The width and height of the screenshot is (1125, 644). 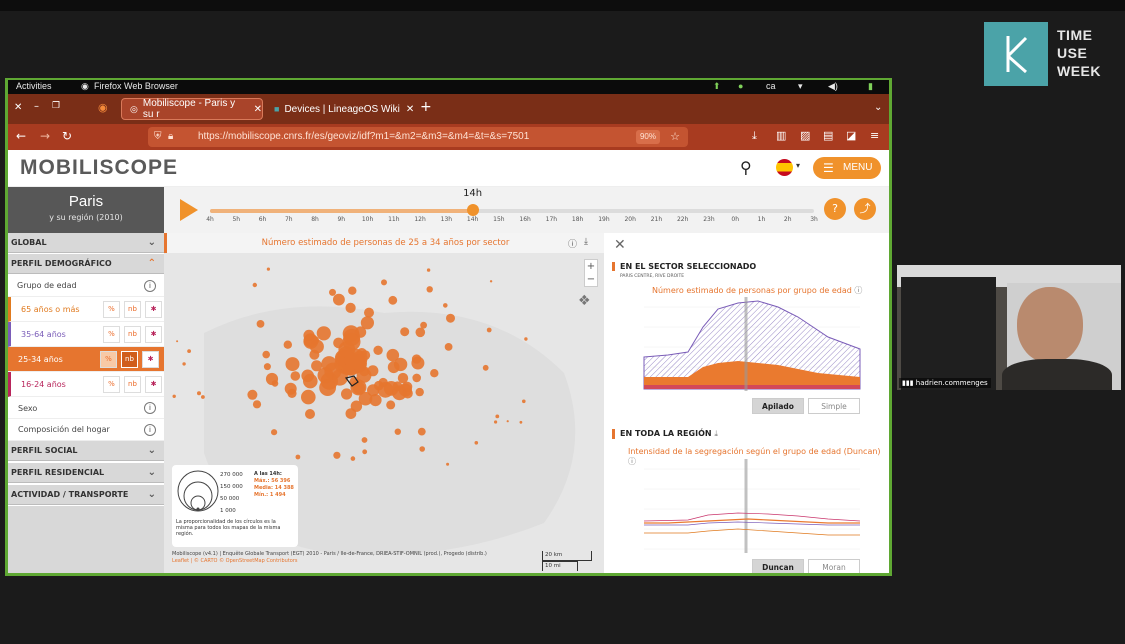 I want to click on zoom-control: + −, so click(x=591, y=273).